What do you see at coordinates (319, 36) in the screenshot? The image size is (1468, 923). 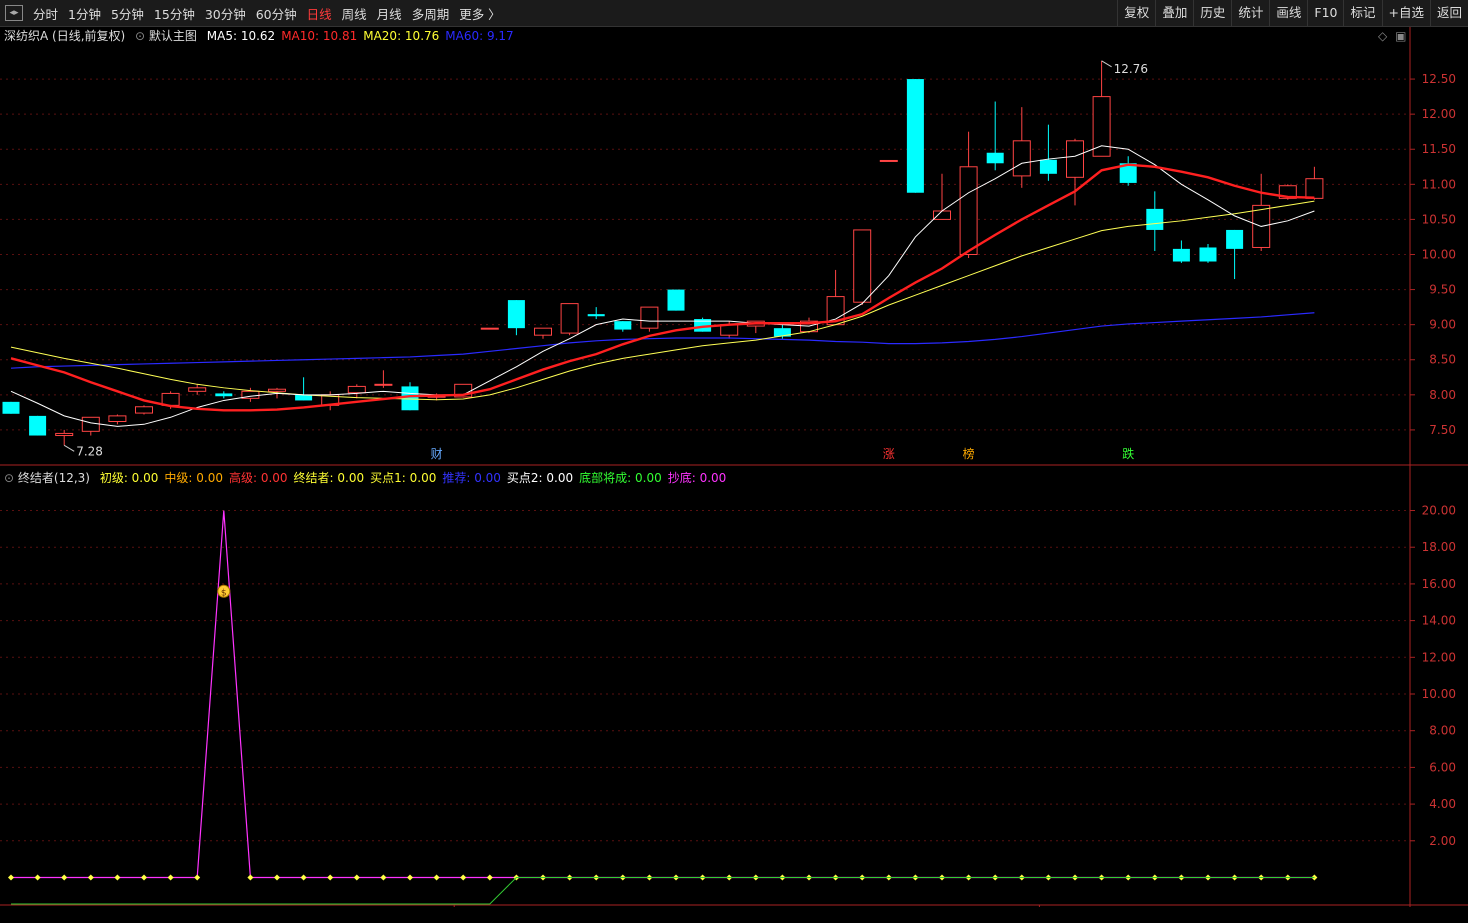 I see `ma-legend-item-1: MA10: 10.81` at bounding box center [319, 36].